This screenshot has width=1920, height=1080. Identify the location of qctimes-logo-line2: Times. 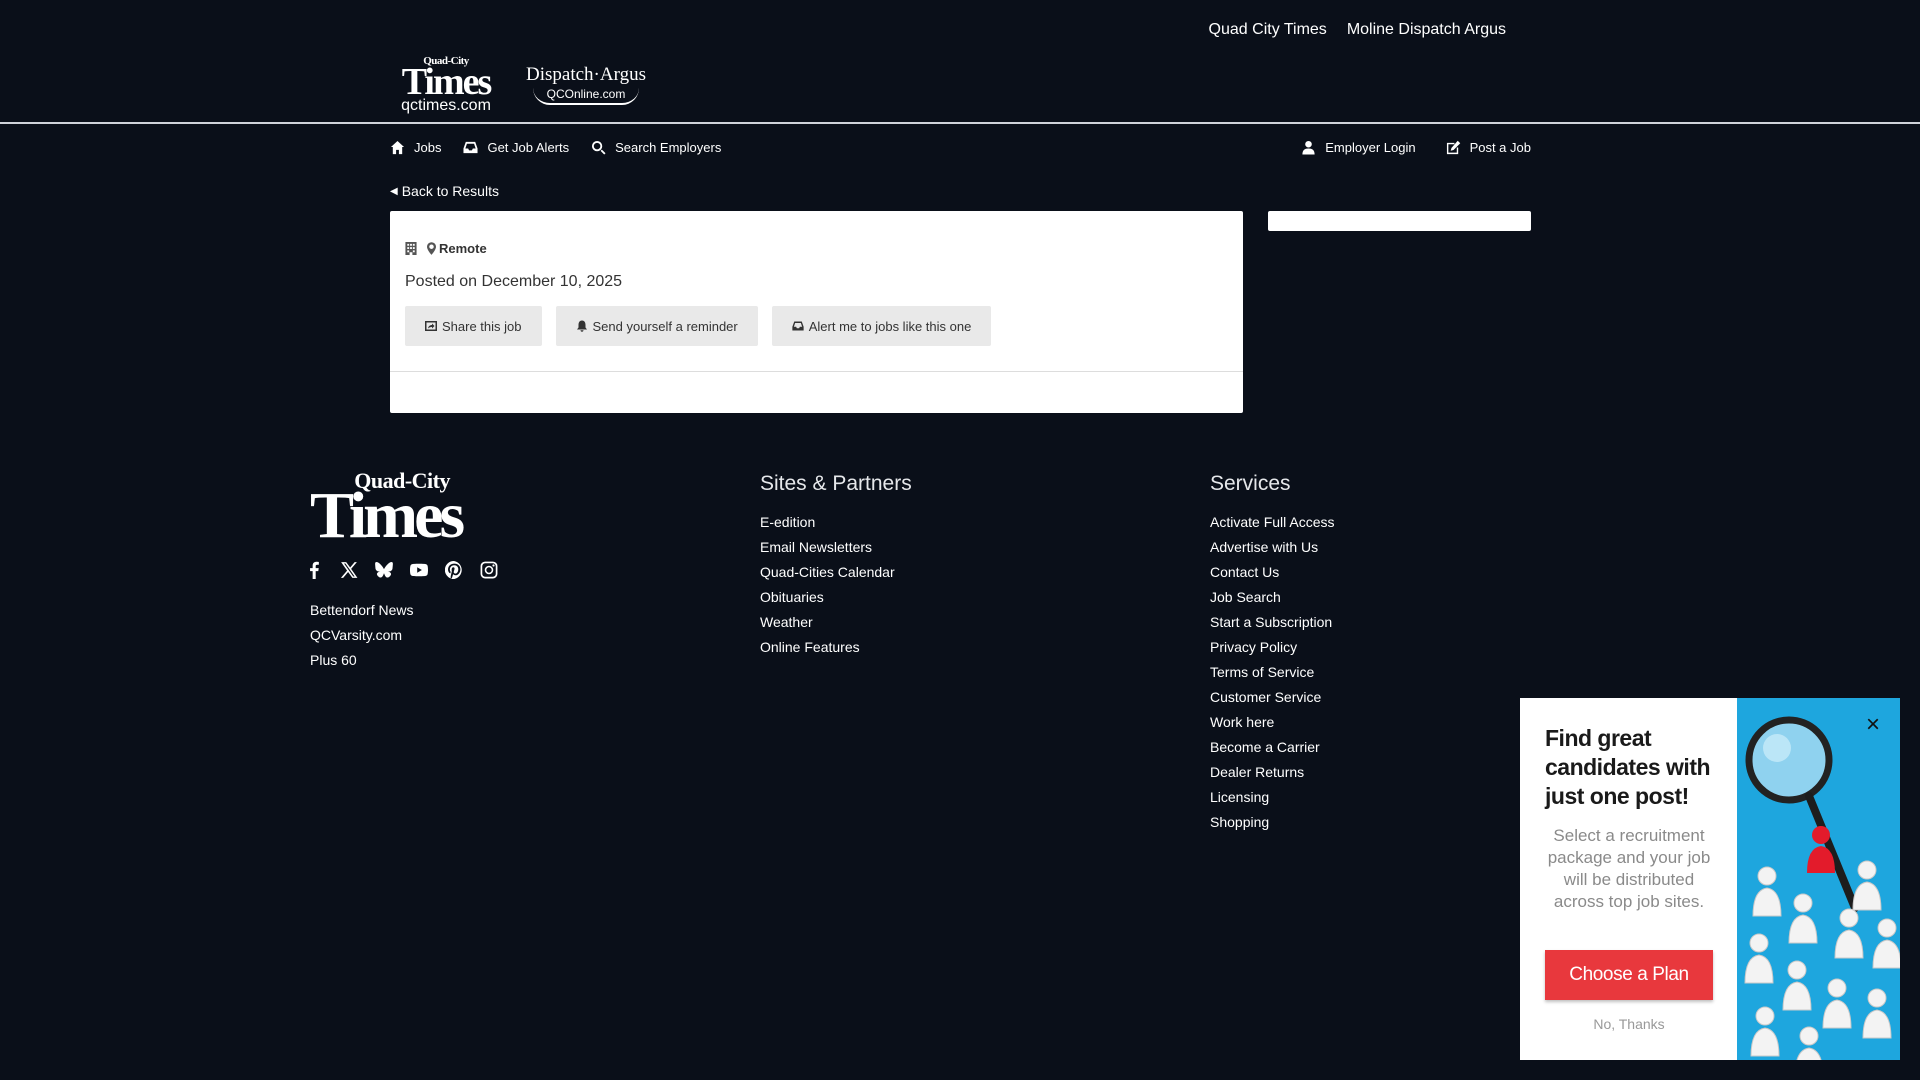
(447, 82).